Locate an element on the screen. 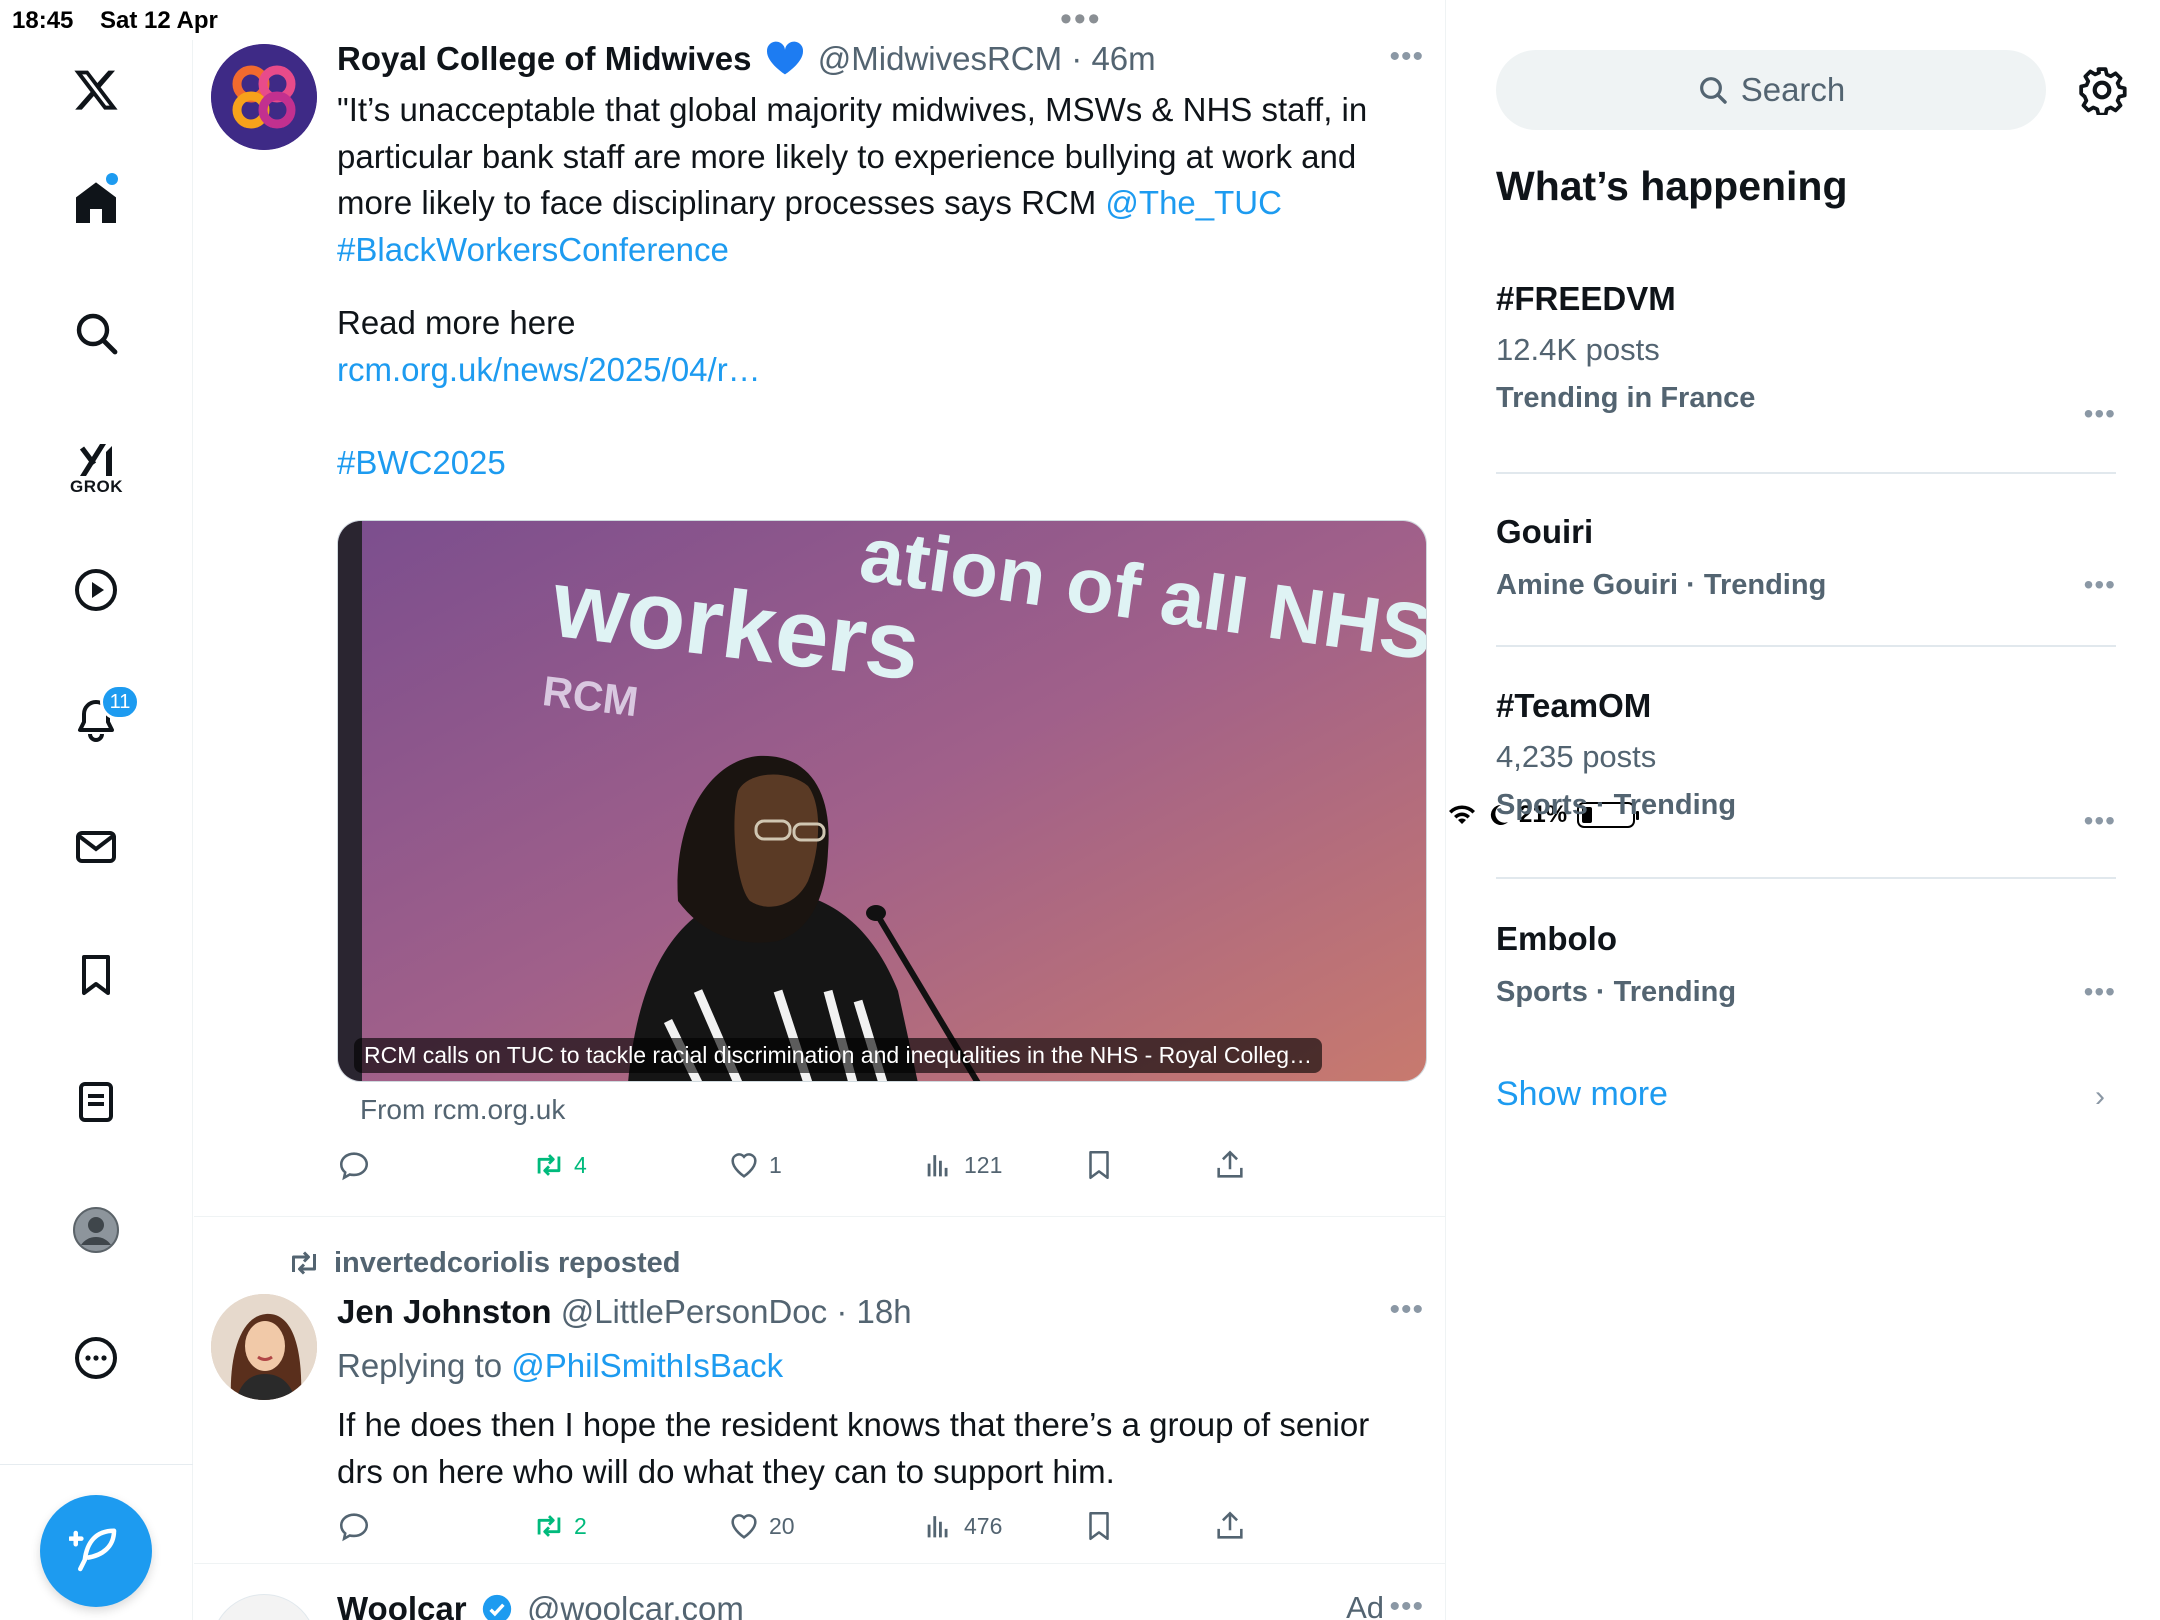 This screenshot has height=1620, width=2160. x-logo-icon is located at coordinates (96, 90).